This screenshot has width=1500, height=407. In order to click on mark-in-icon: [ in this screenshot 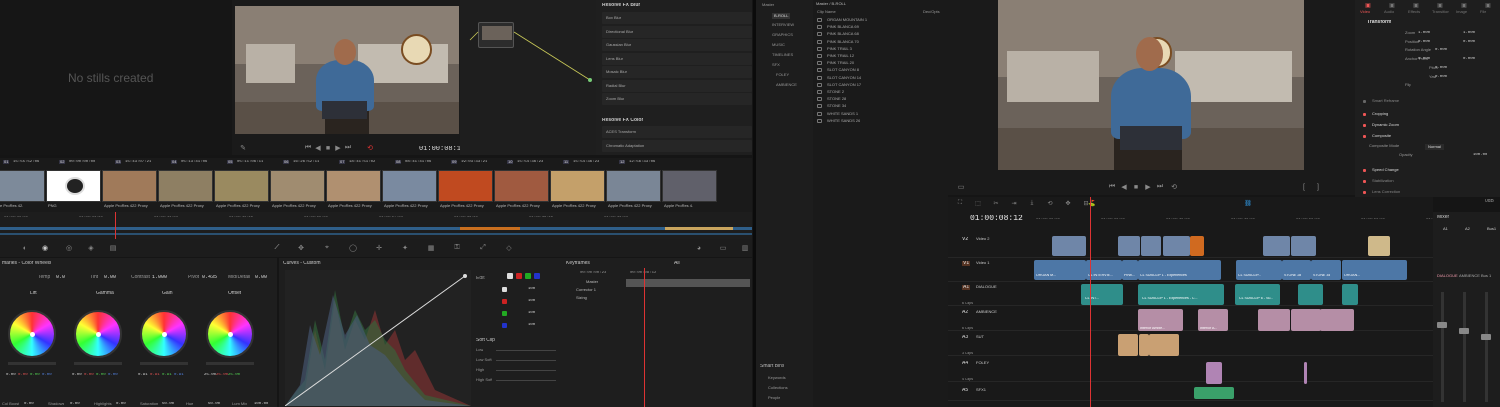, I will do `click(1304, 187)`.